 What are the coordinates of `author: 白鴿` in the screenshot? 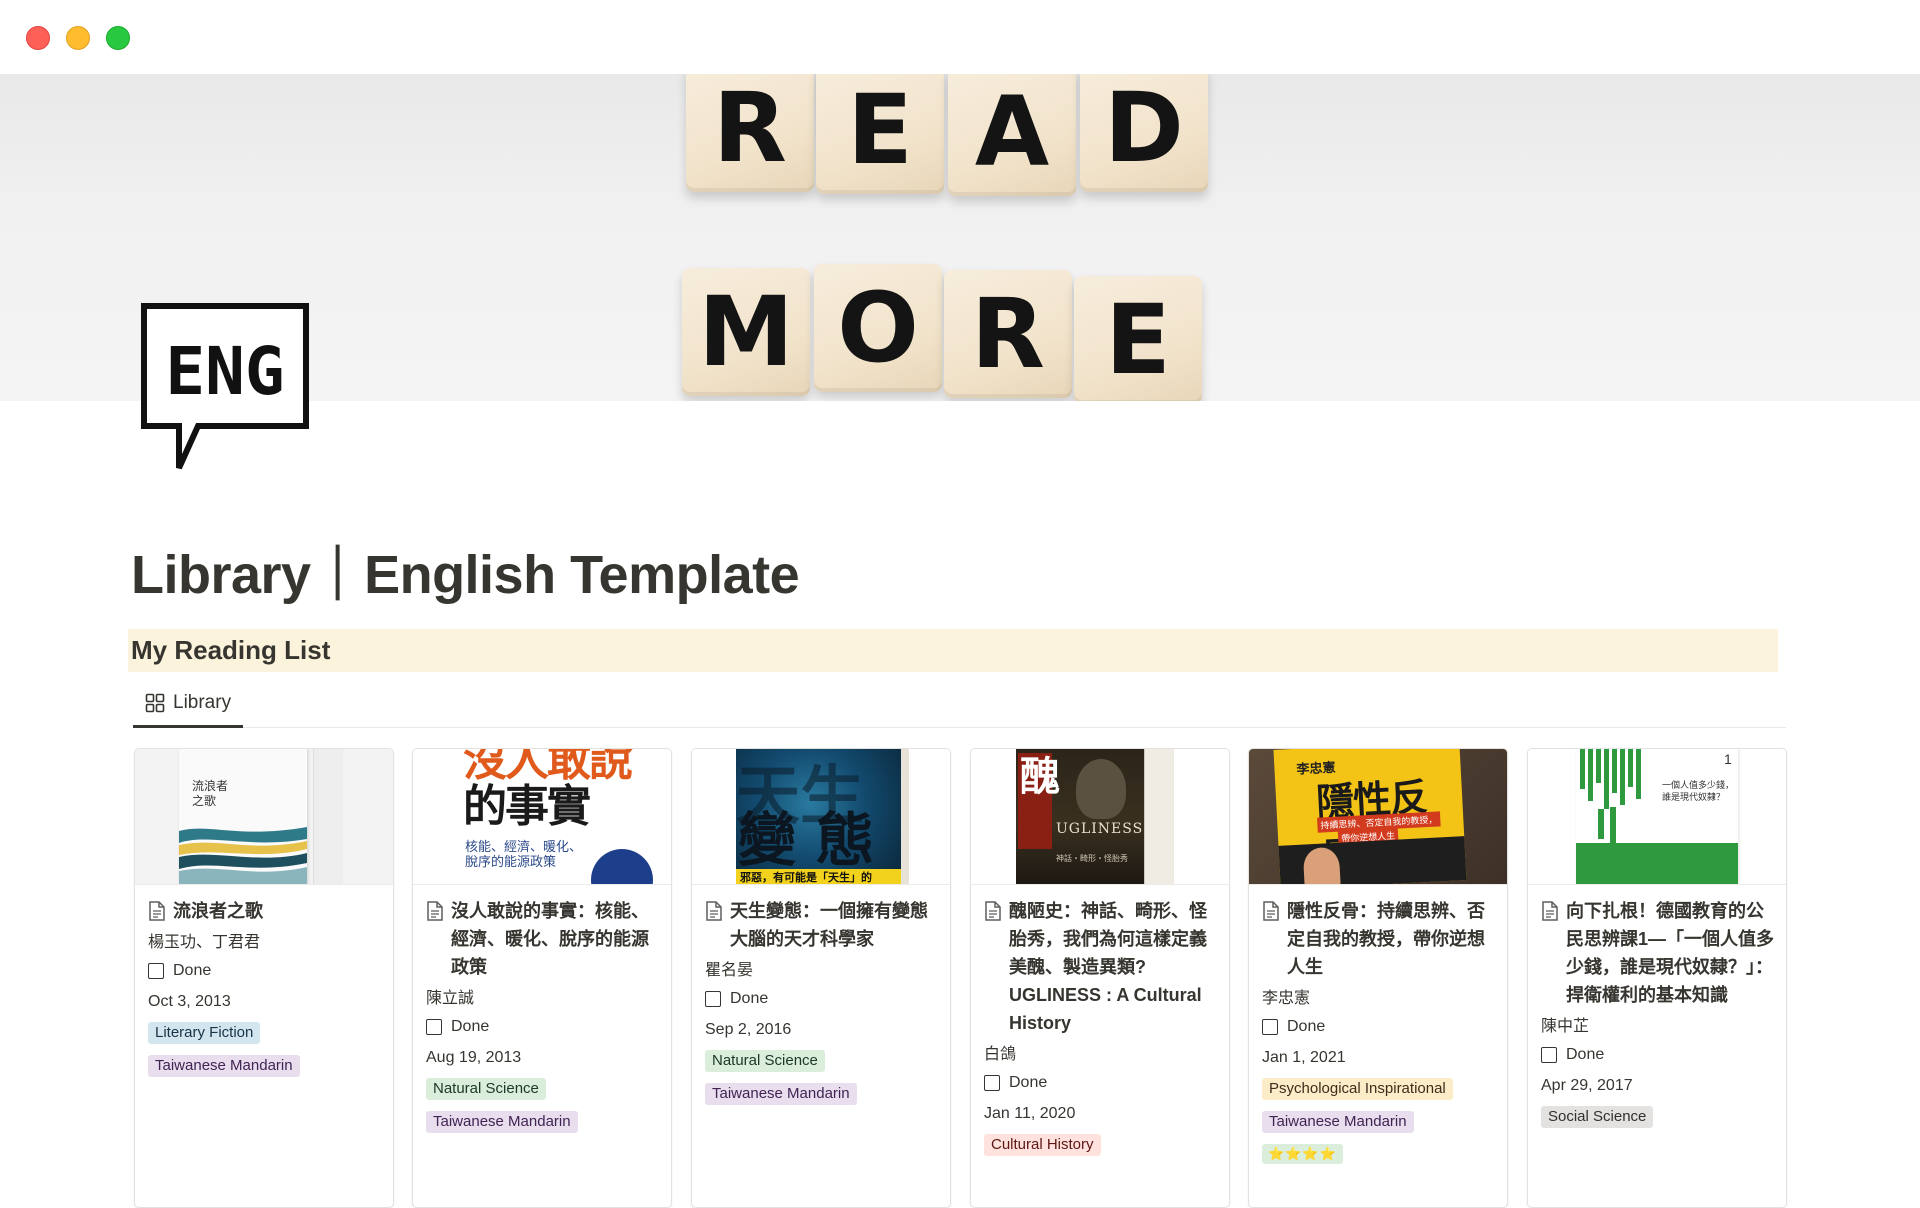 It's located at (1000, 1054).